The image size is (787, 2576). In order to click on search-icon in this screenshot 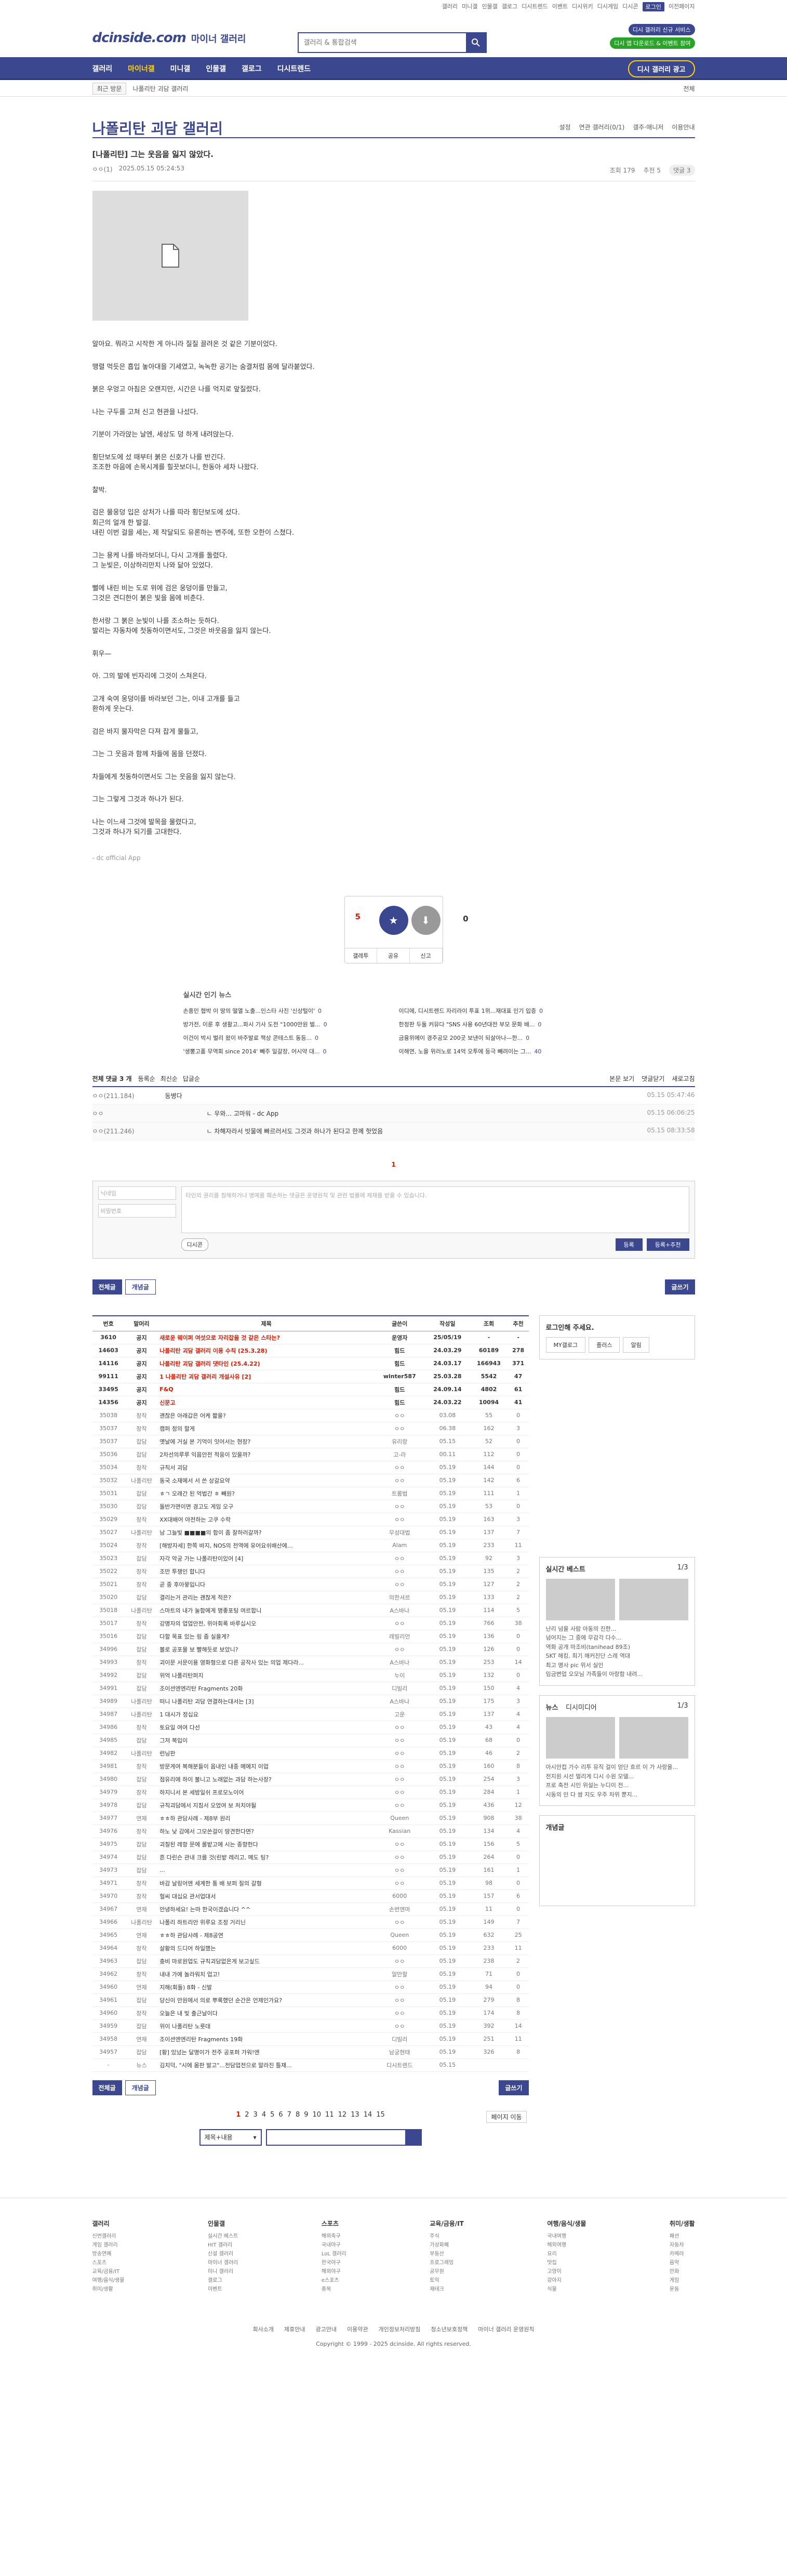, I will do `click(413, 2137)`.